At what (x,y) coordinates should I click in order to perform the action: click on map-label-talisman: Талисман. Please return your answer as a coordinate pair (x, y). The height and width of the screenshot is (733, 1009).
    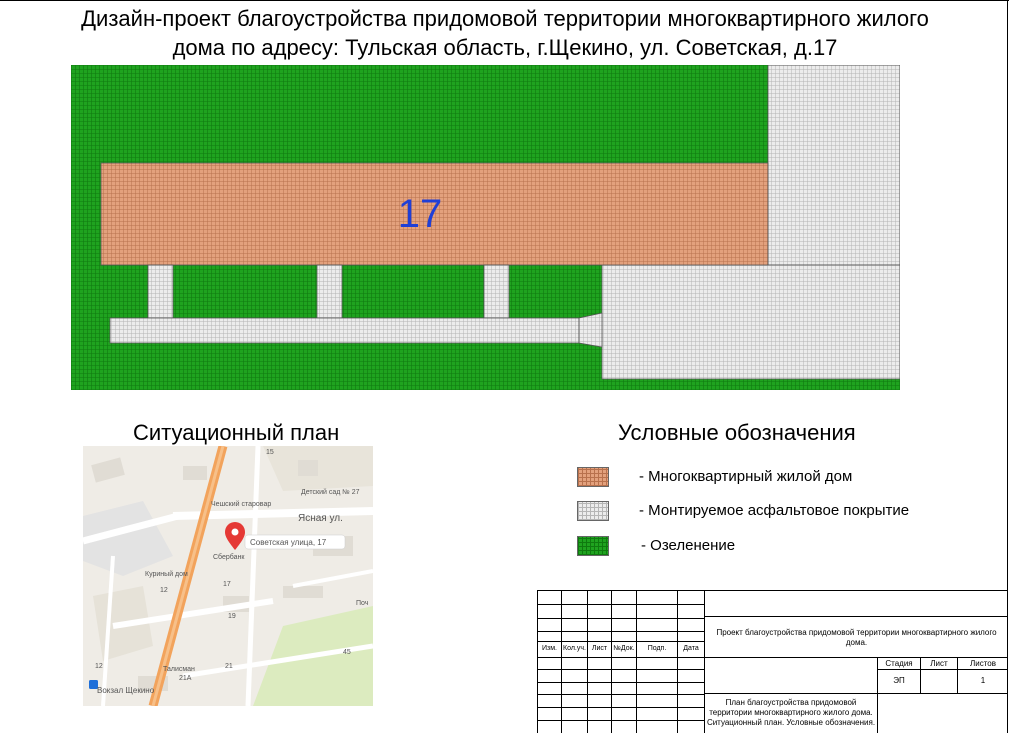
    Looking at the image, I should click on (179, 669).